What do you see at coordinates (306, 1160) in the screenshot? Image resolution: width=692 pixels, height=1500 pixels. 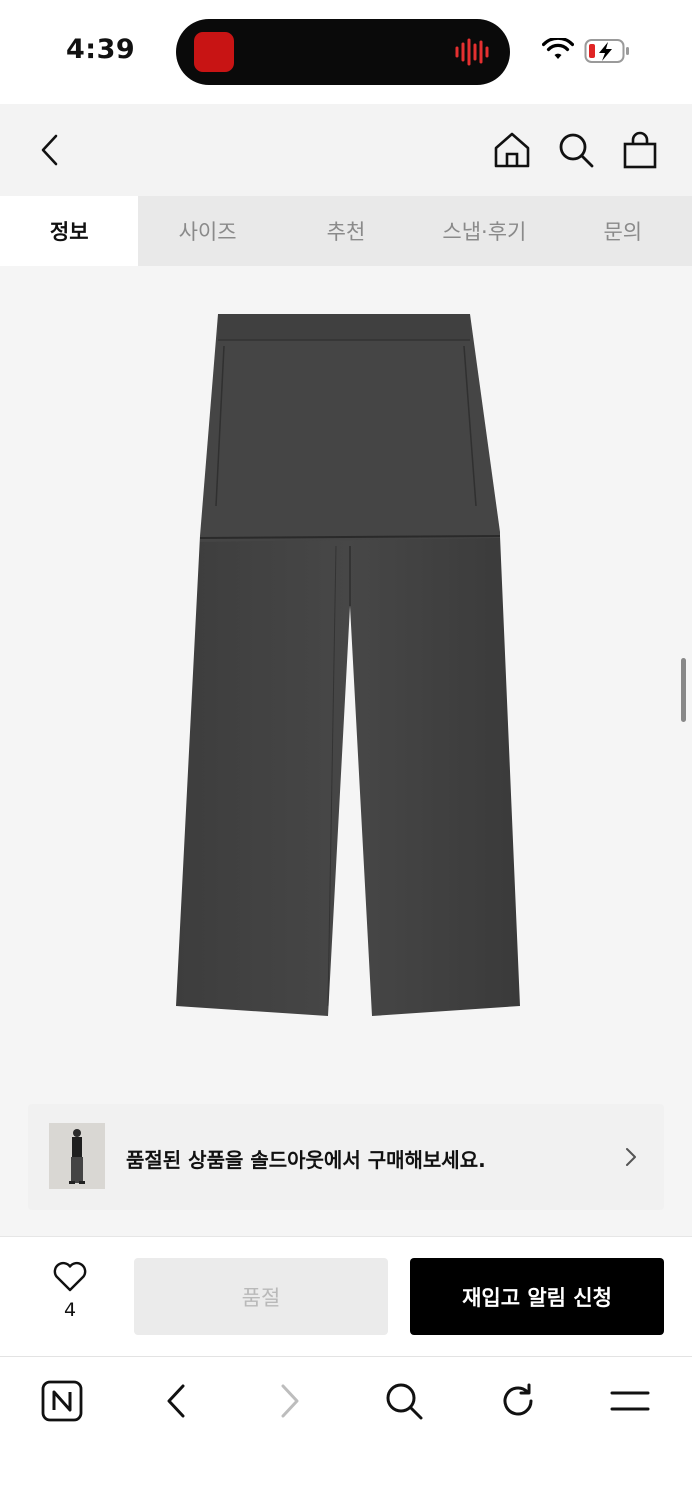 I see `soldout-promo-text: 품절된 상품을 솔드아웃에서 구매해보세요.` at bounding box center [306, 1160].